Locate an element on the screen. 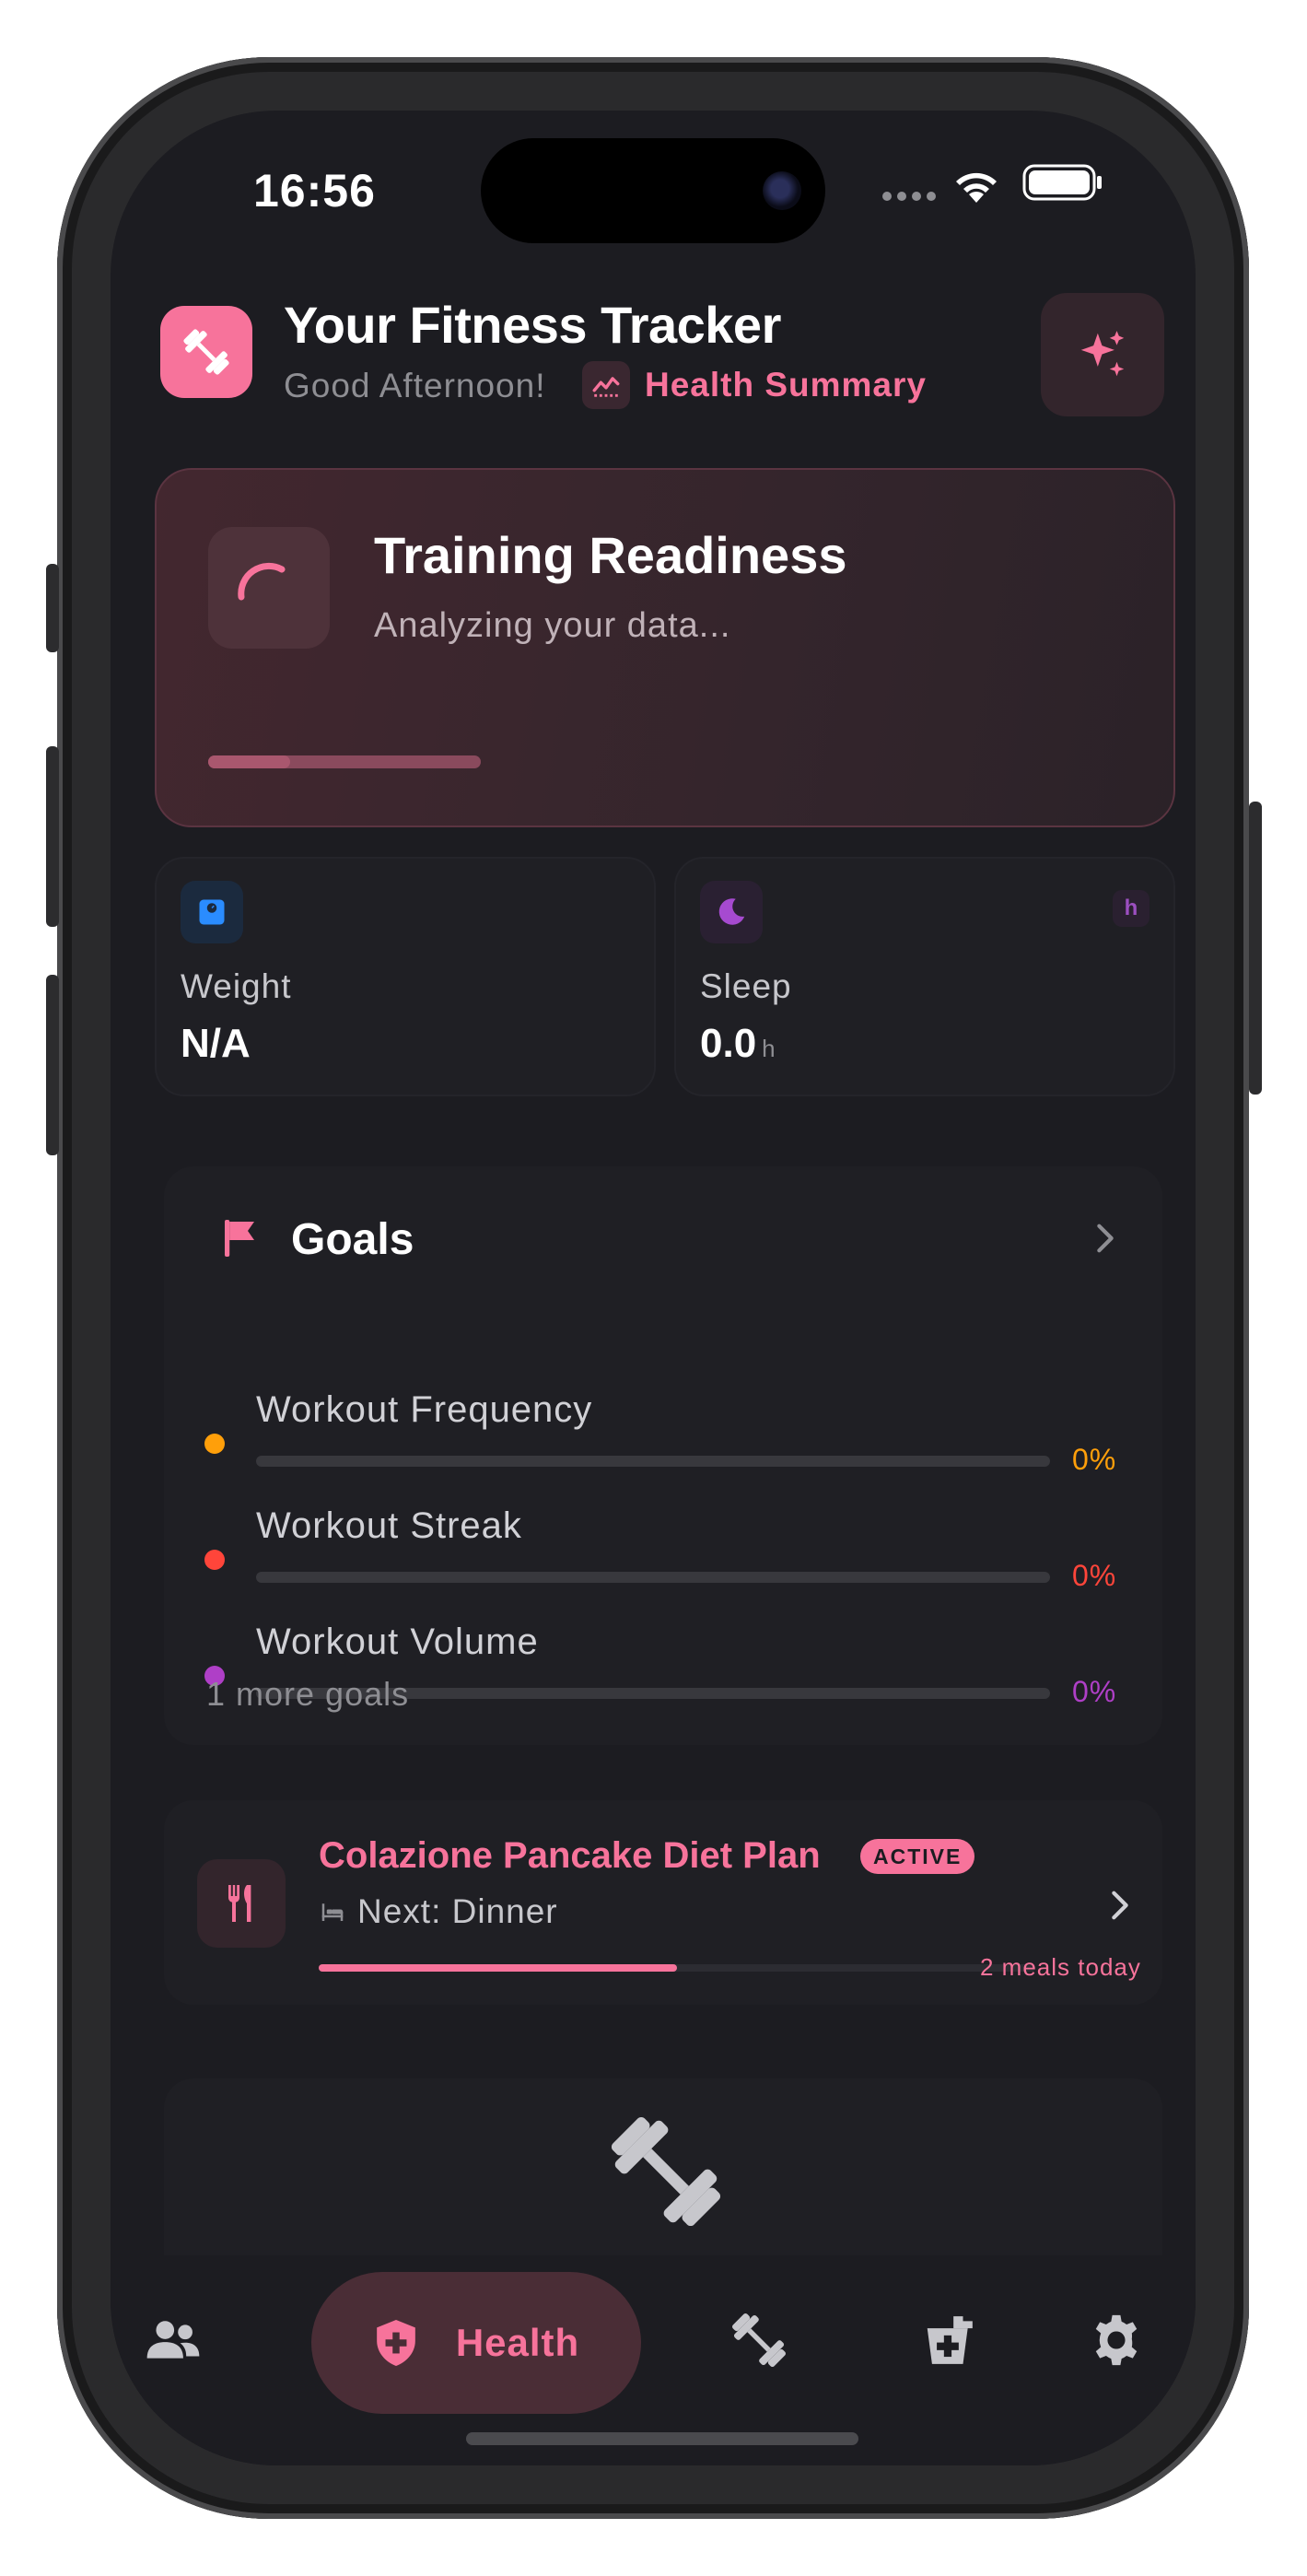  people-icon is located at coordinates (173, 2340).